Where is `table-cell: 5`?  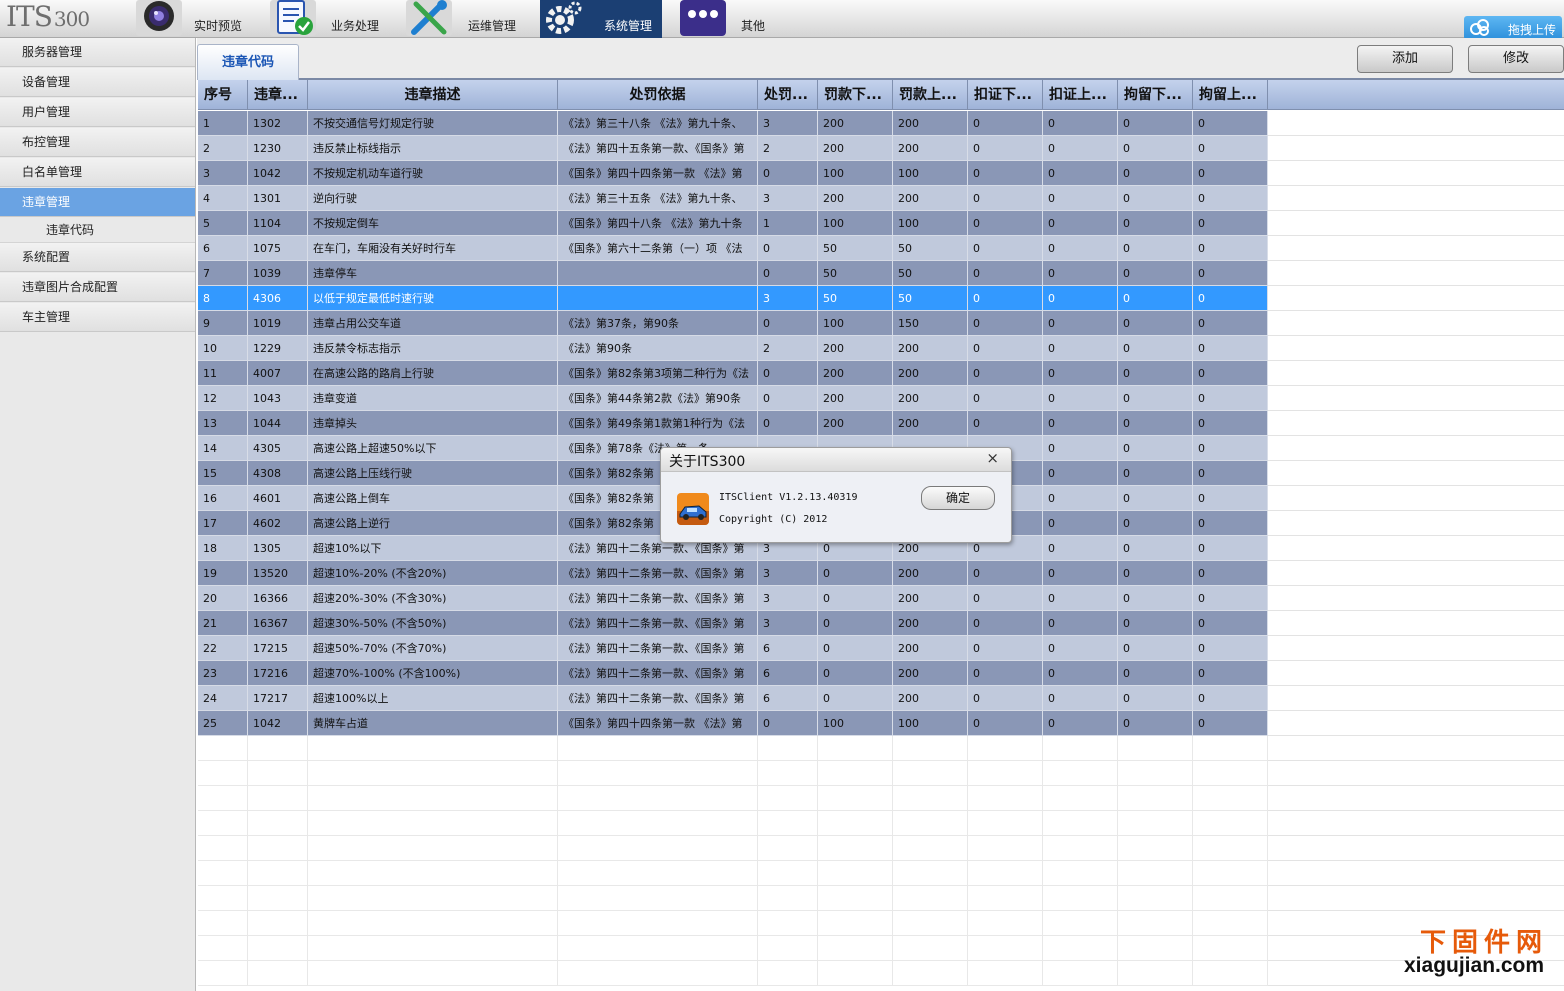
table-cell: 5 is located at coordinates (223, 223).